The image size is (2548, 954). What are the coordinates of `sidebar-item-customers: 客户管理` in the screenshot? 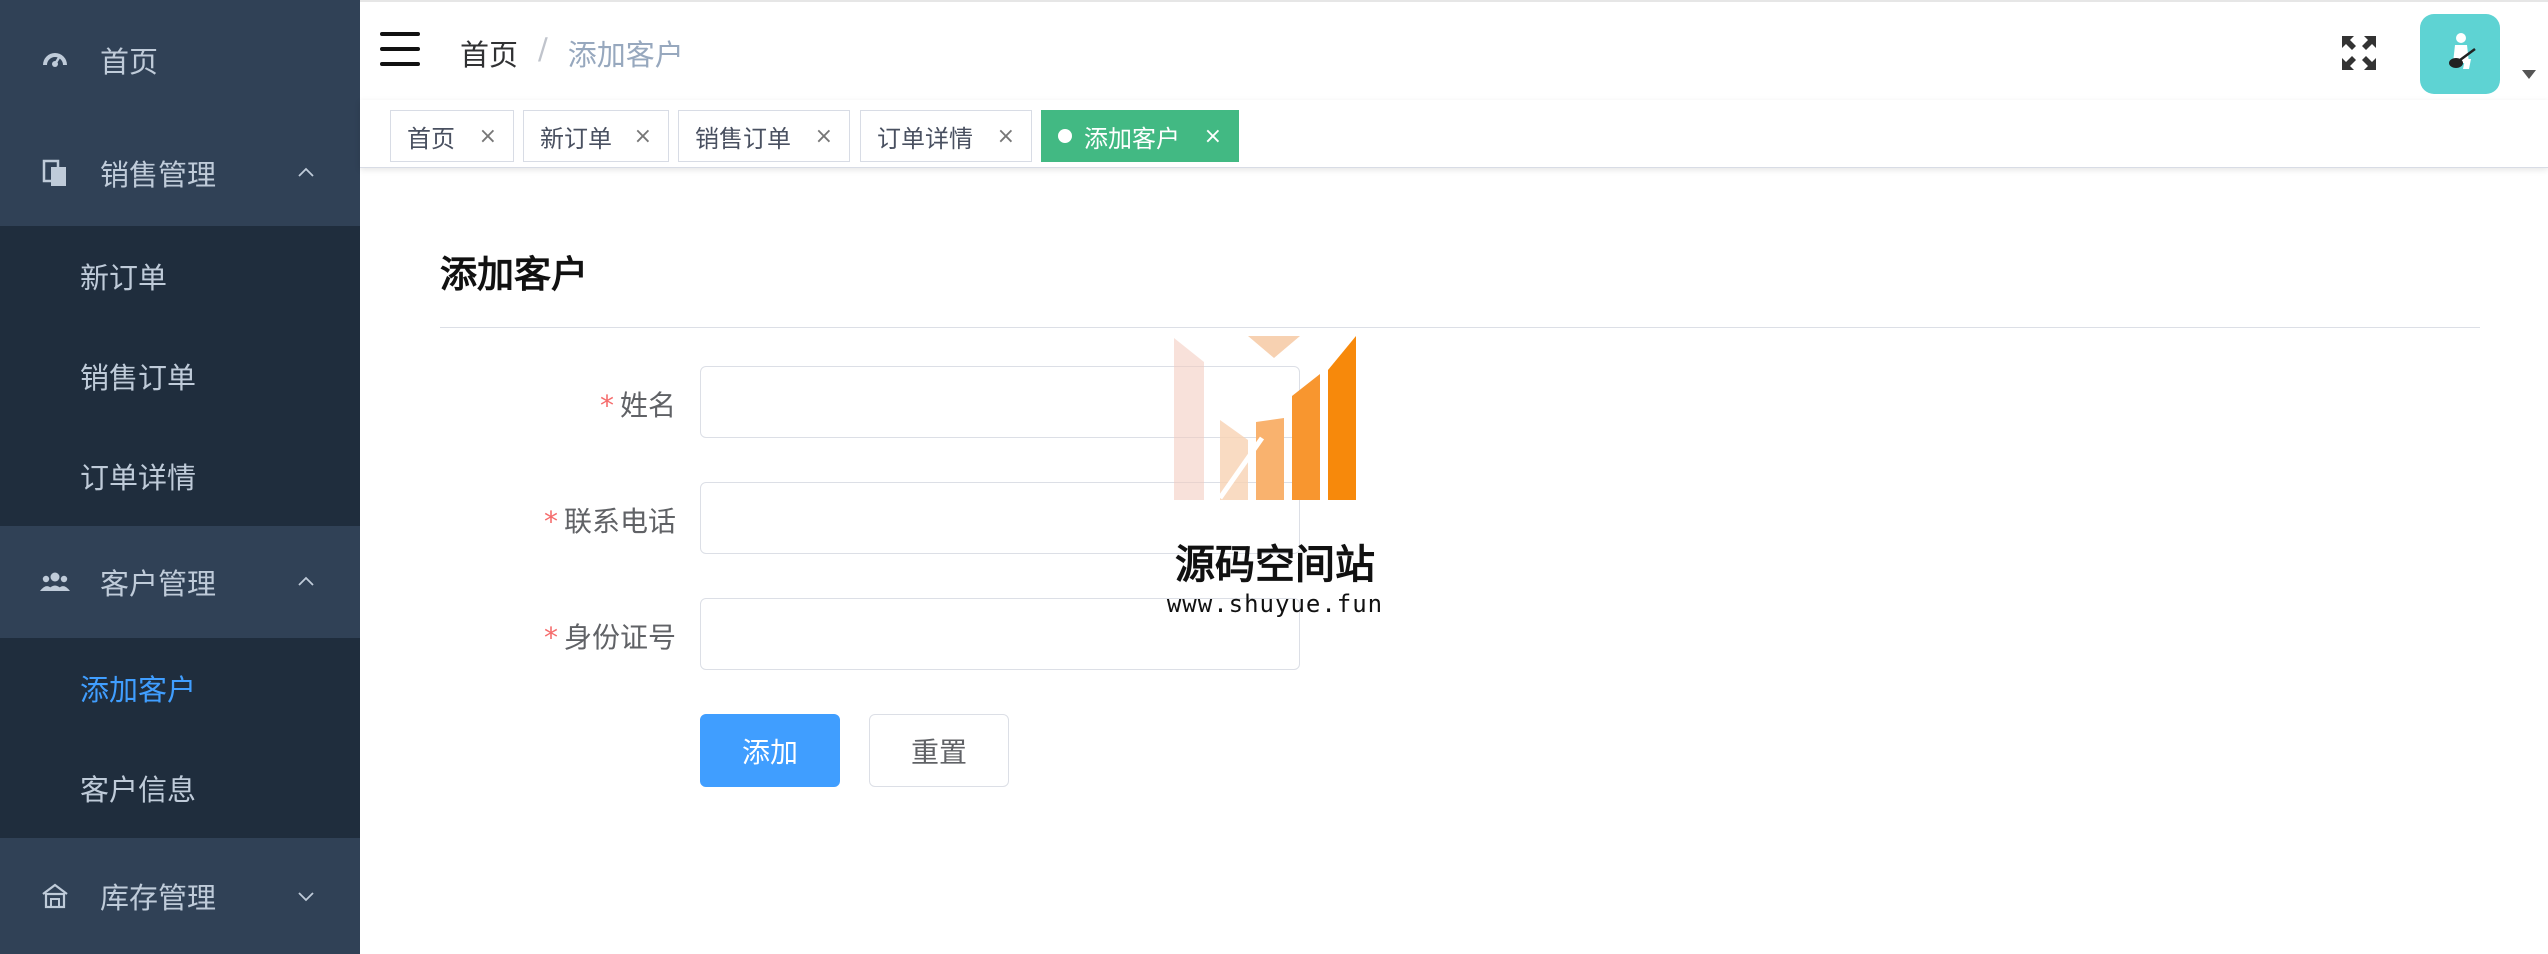 It's located at (180, 582).